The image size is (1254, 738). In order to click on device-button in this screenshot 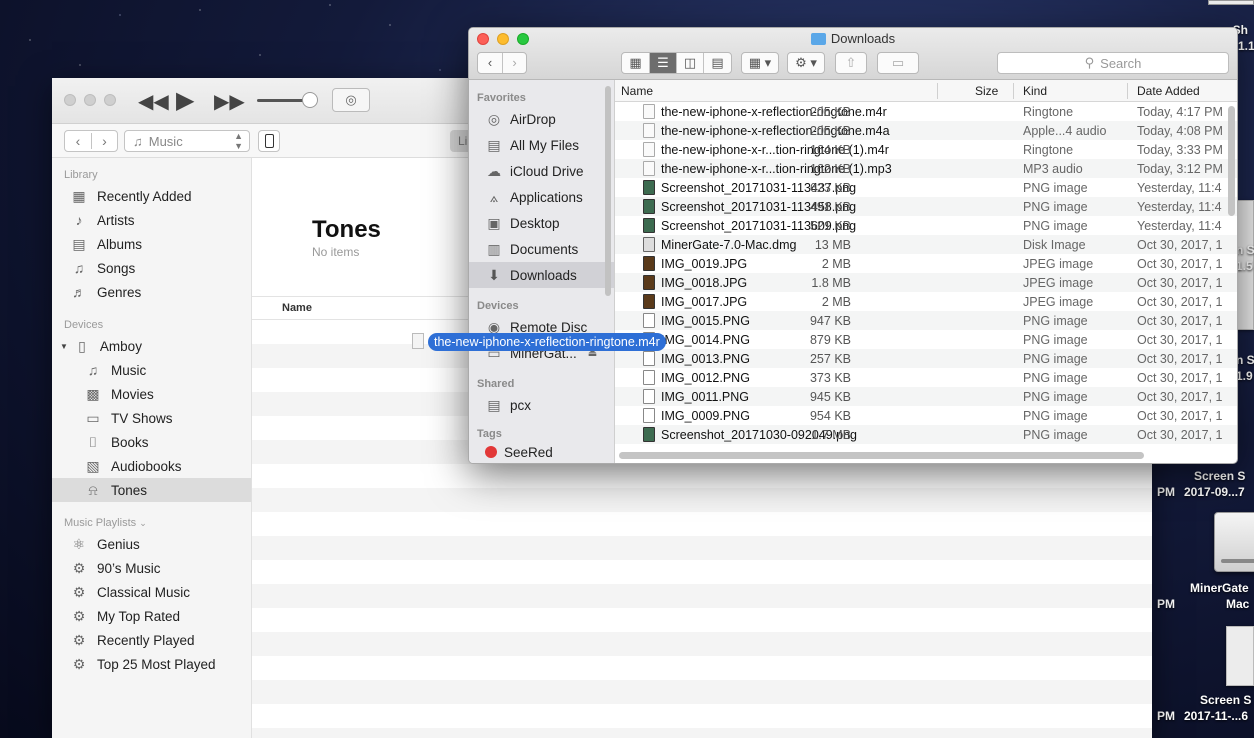, I will do `click(269, 141)`.